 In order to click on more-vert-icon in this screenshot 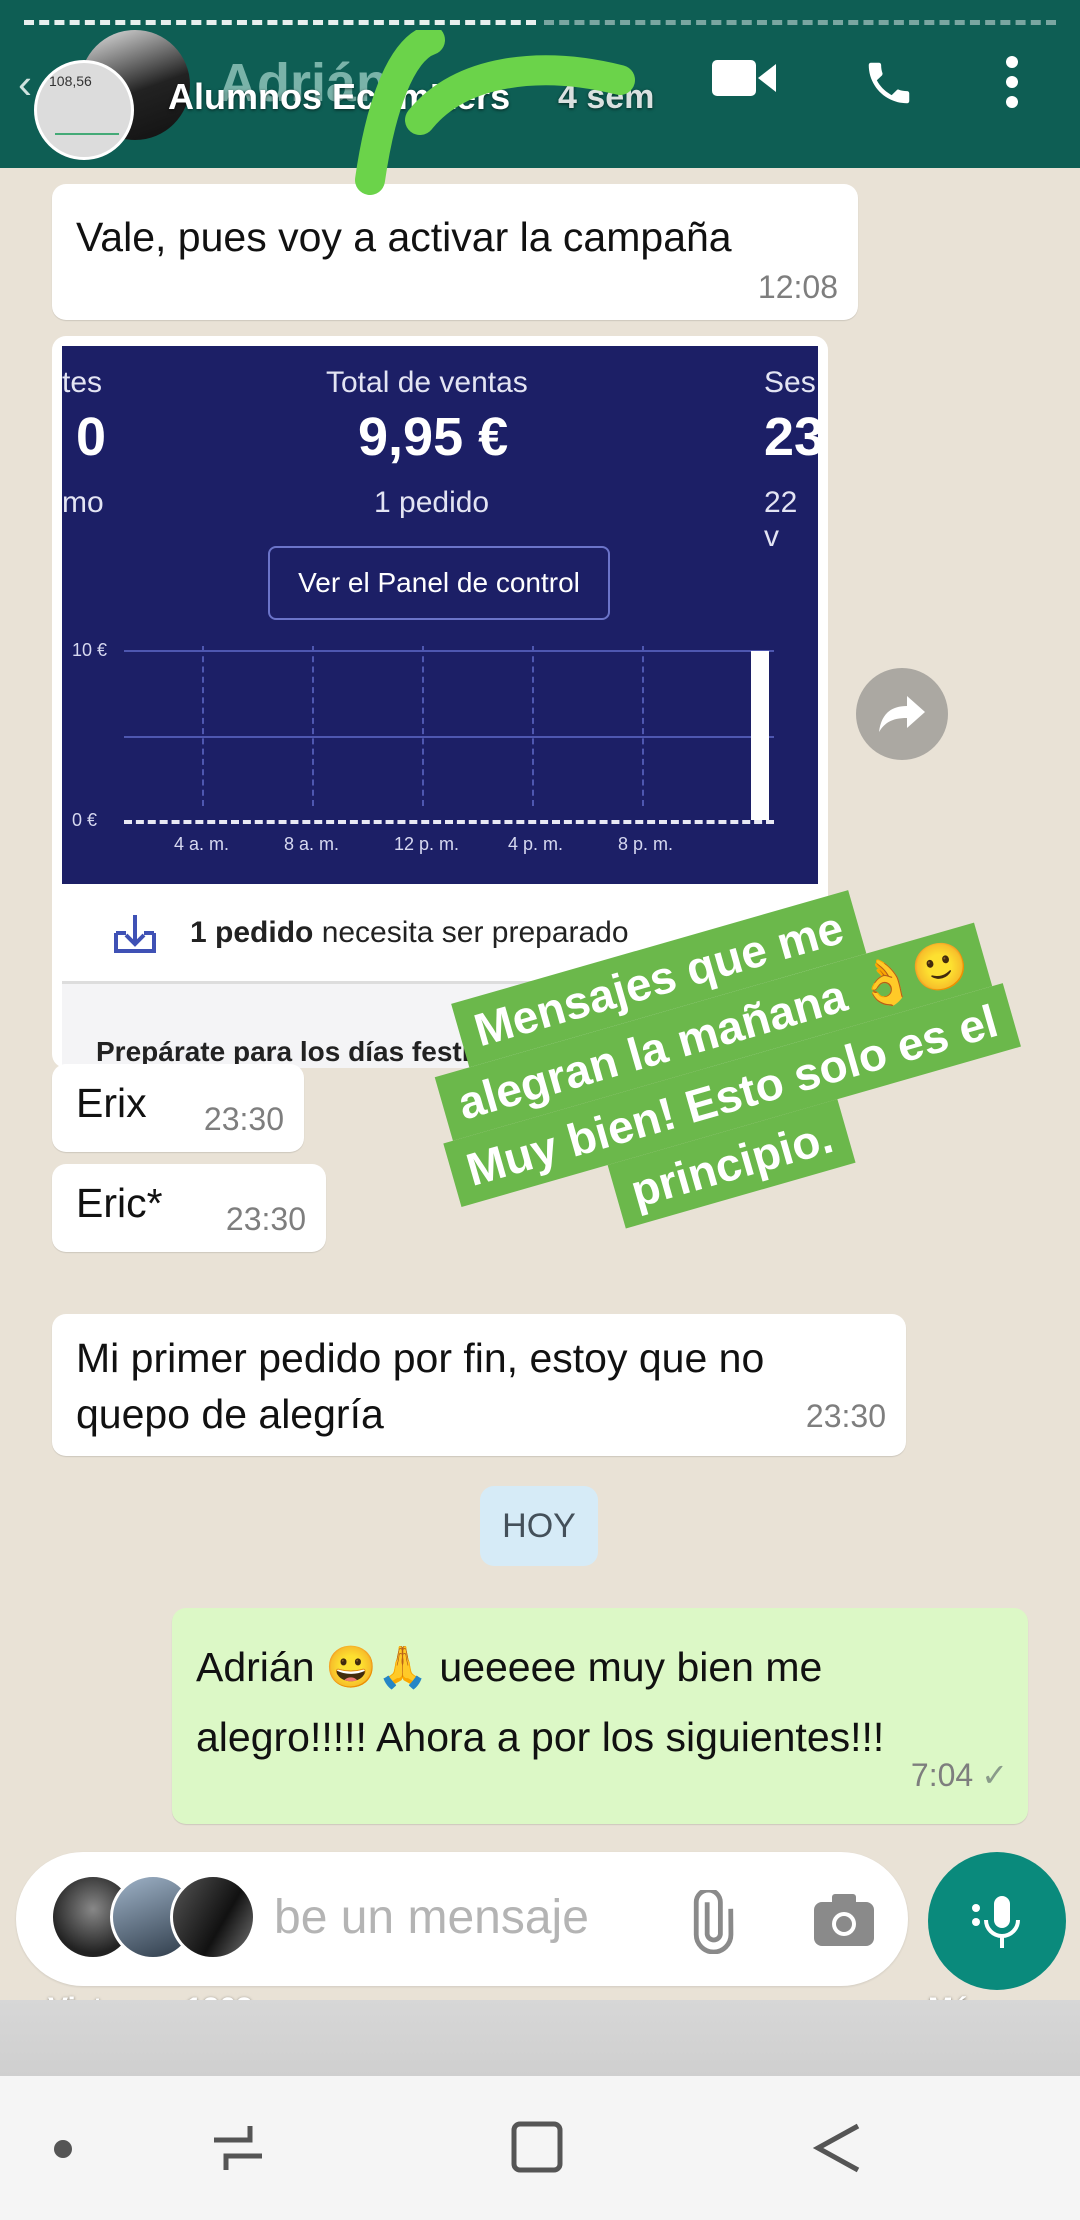, I will do `click(1012, 84)`.